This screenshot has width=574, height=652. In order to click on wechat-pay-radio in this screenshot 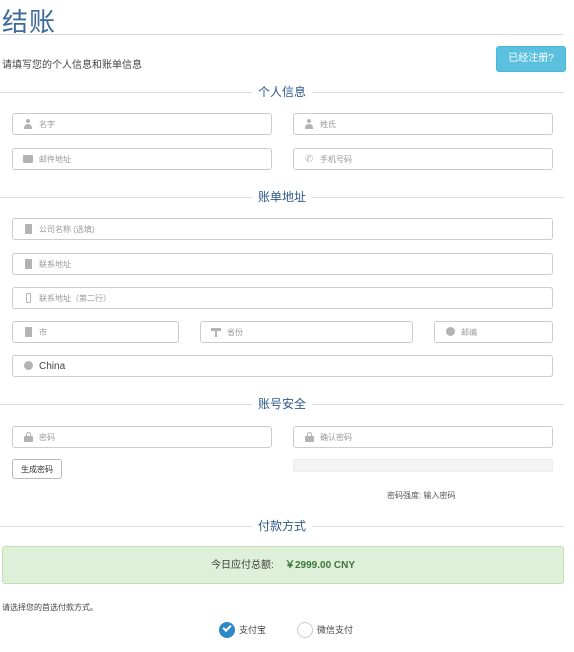, I will do `click(305, 630)`.